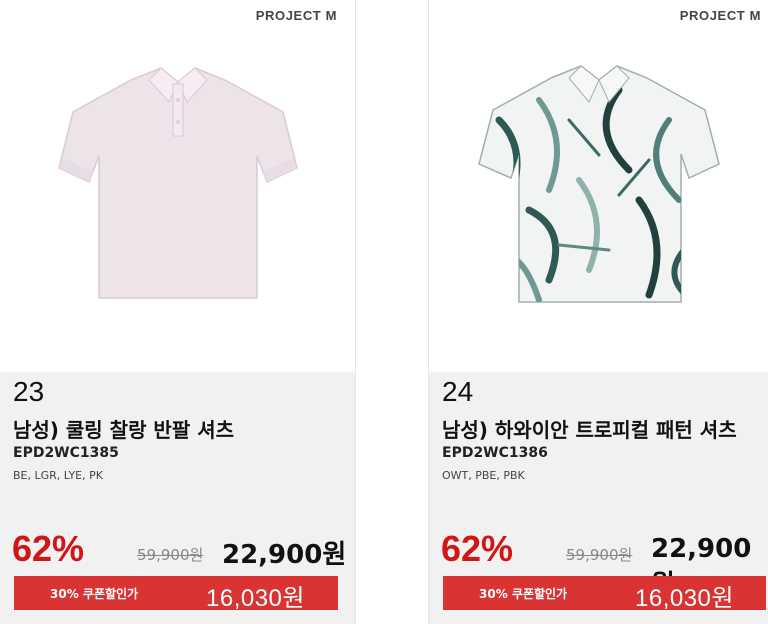  I want to click on pink-short-sleeve-shirt-image, so click(177, 183).